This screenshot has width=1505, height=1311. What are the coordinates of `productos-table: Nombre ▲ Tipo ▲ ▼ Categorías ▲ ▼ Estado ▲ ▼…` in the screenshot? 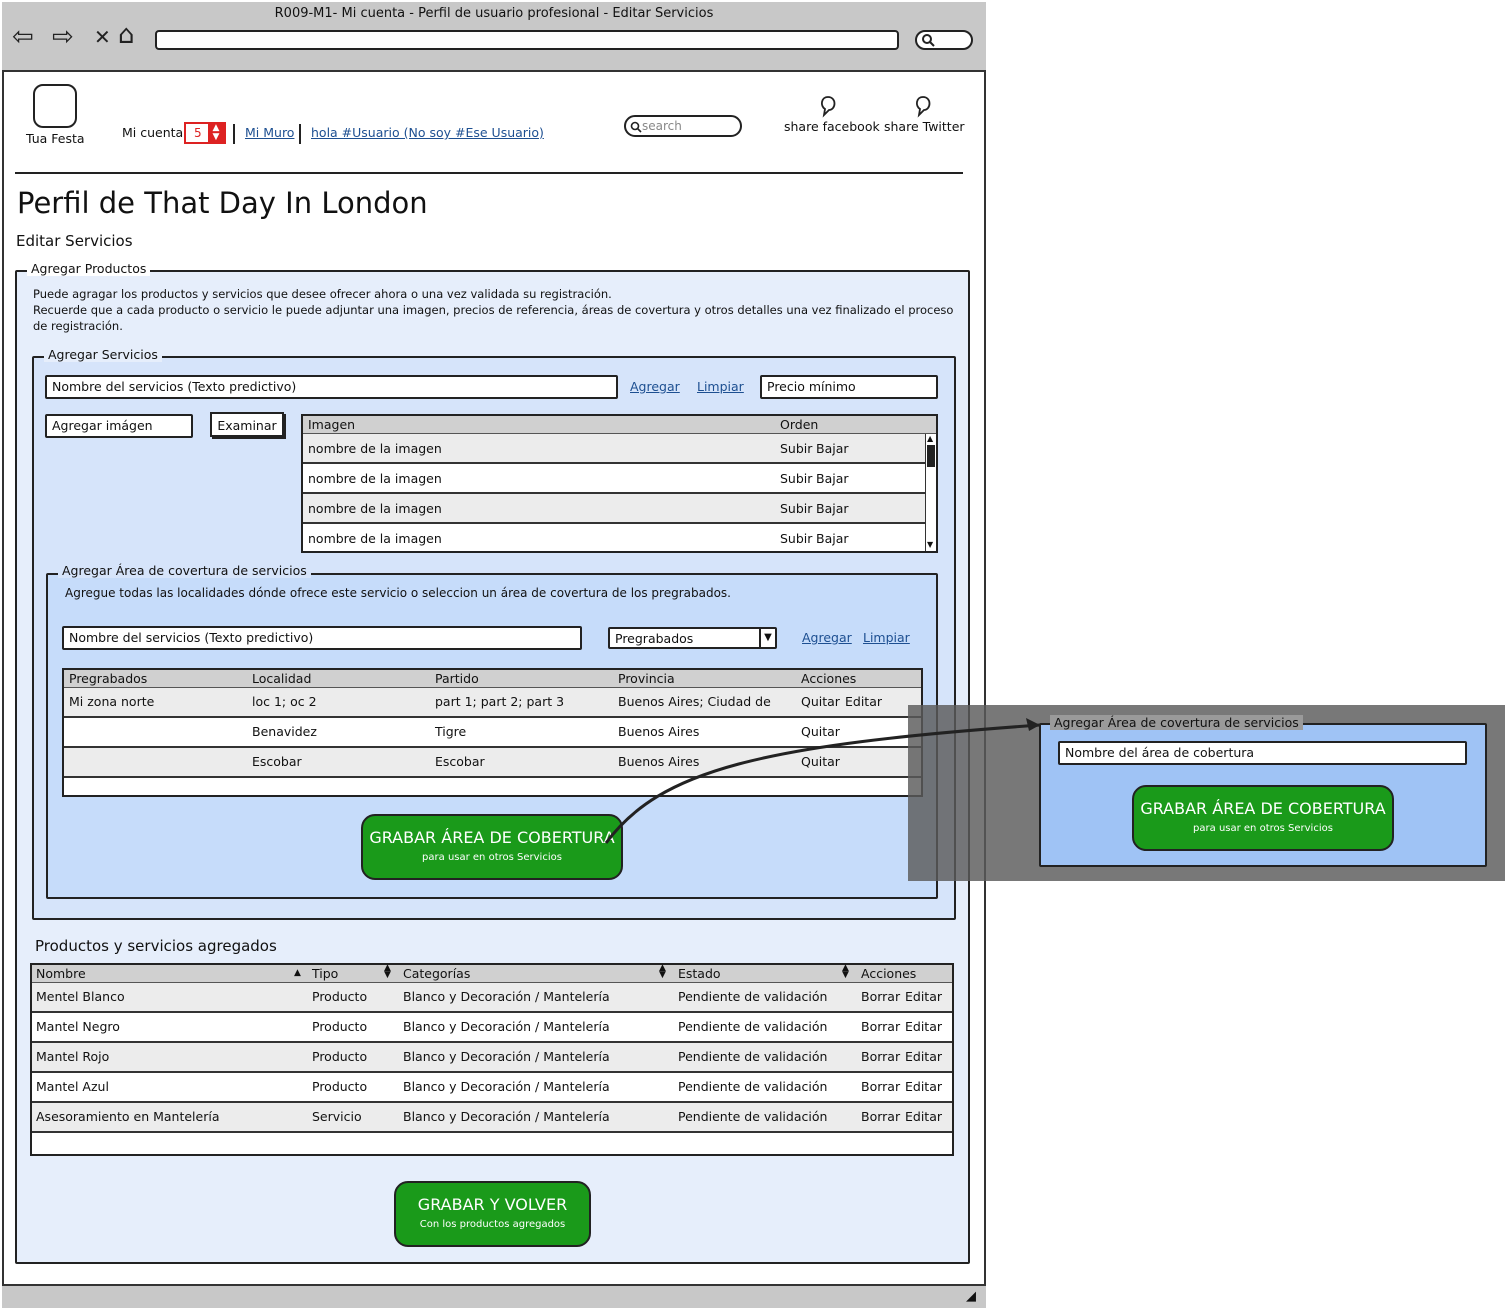 It's located at (492, 1059).